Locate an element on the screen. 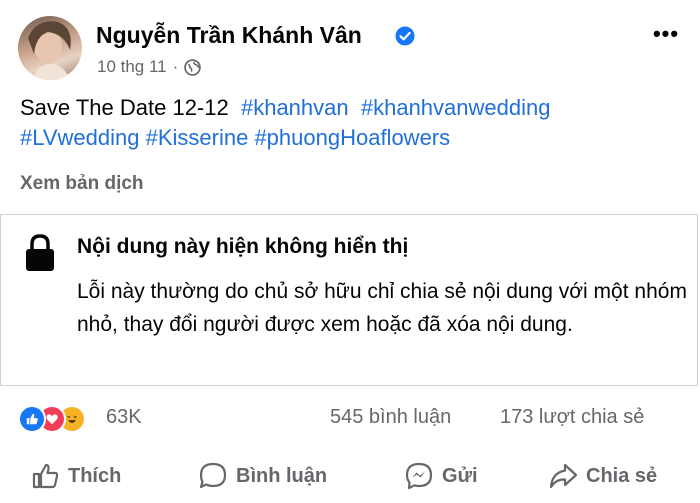 This screenshot has width=700, height=503. like-button: Thích is located at coordinates (75, 476).